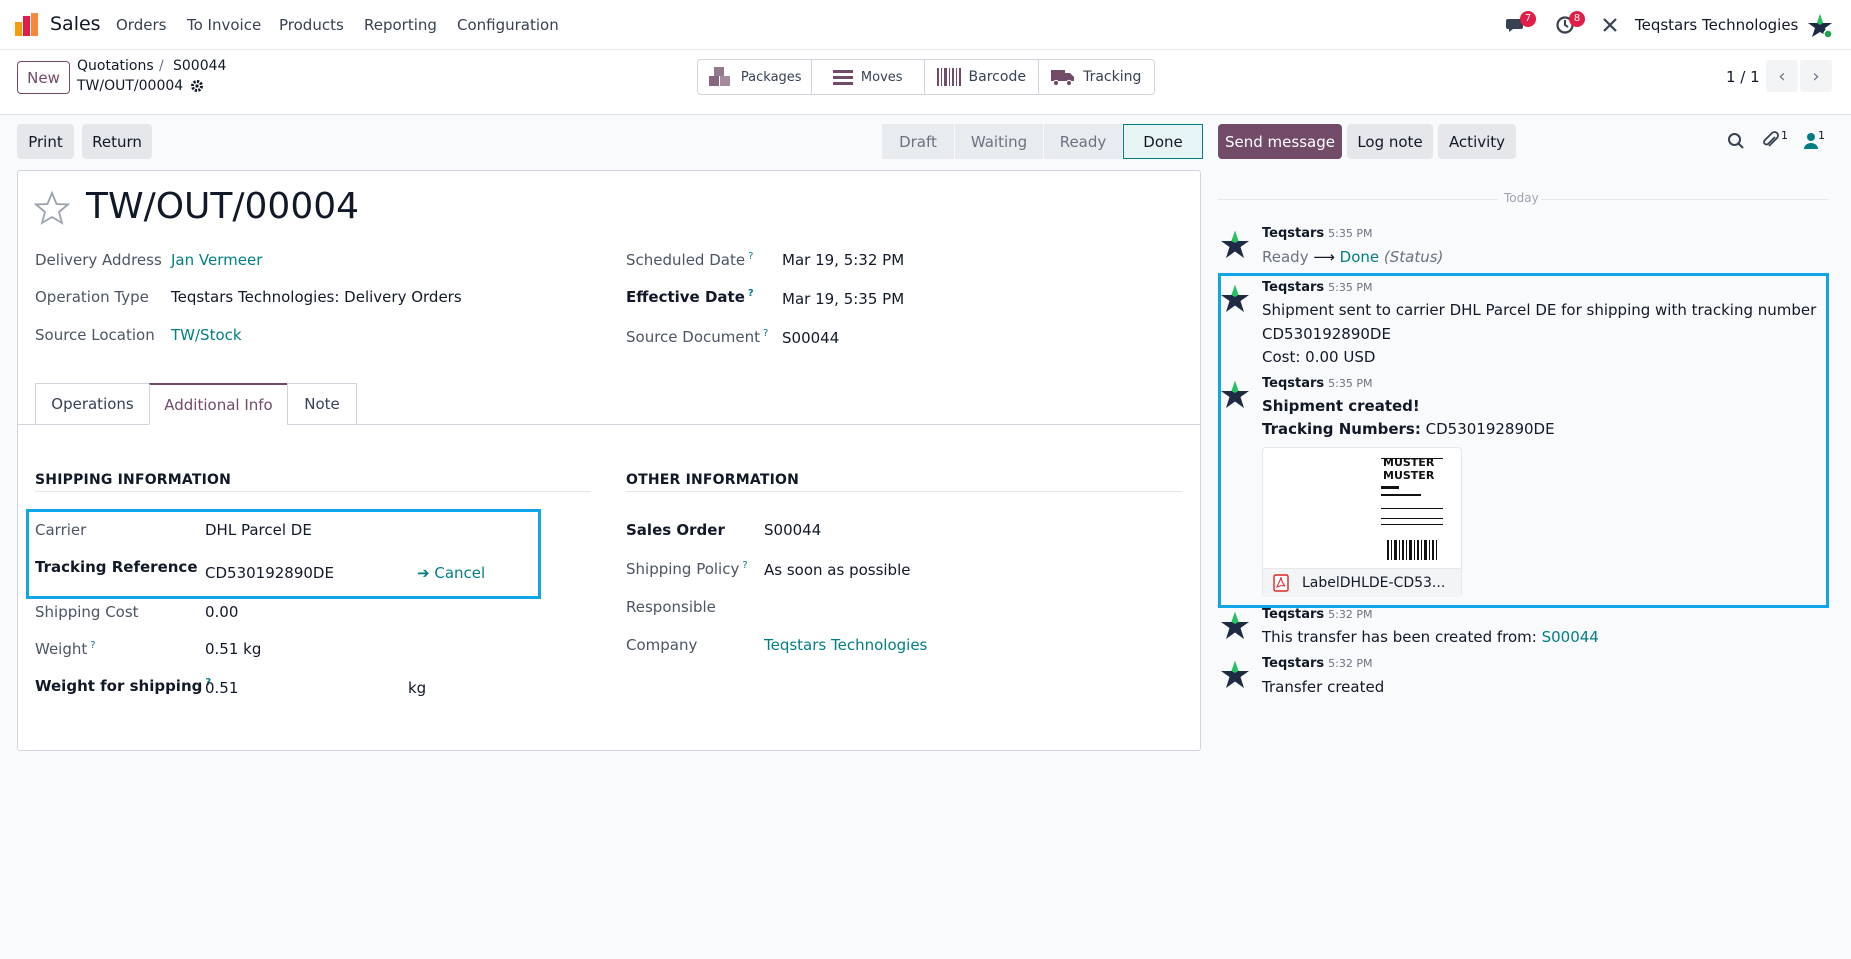 The width and height of the screenshot is (1851, 959). What do you see at coordinates (868, 77) in the screenshot?
I see `moves-button: Moves` at bounding box center [868, 77].